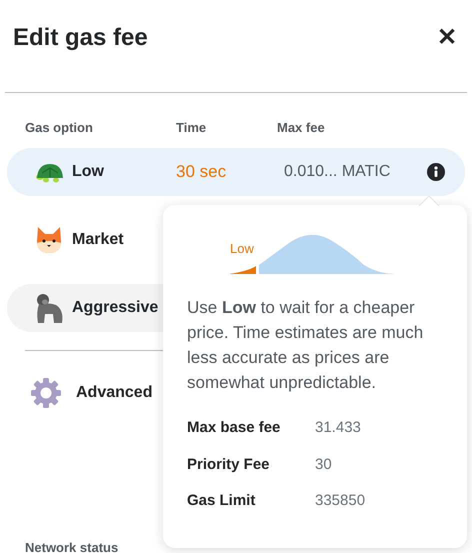 This screenshot has width=472, height=553. I want to click on detail-value: 31.433, so click(338, 428).